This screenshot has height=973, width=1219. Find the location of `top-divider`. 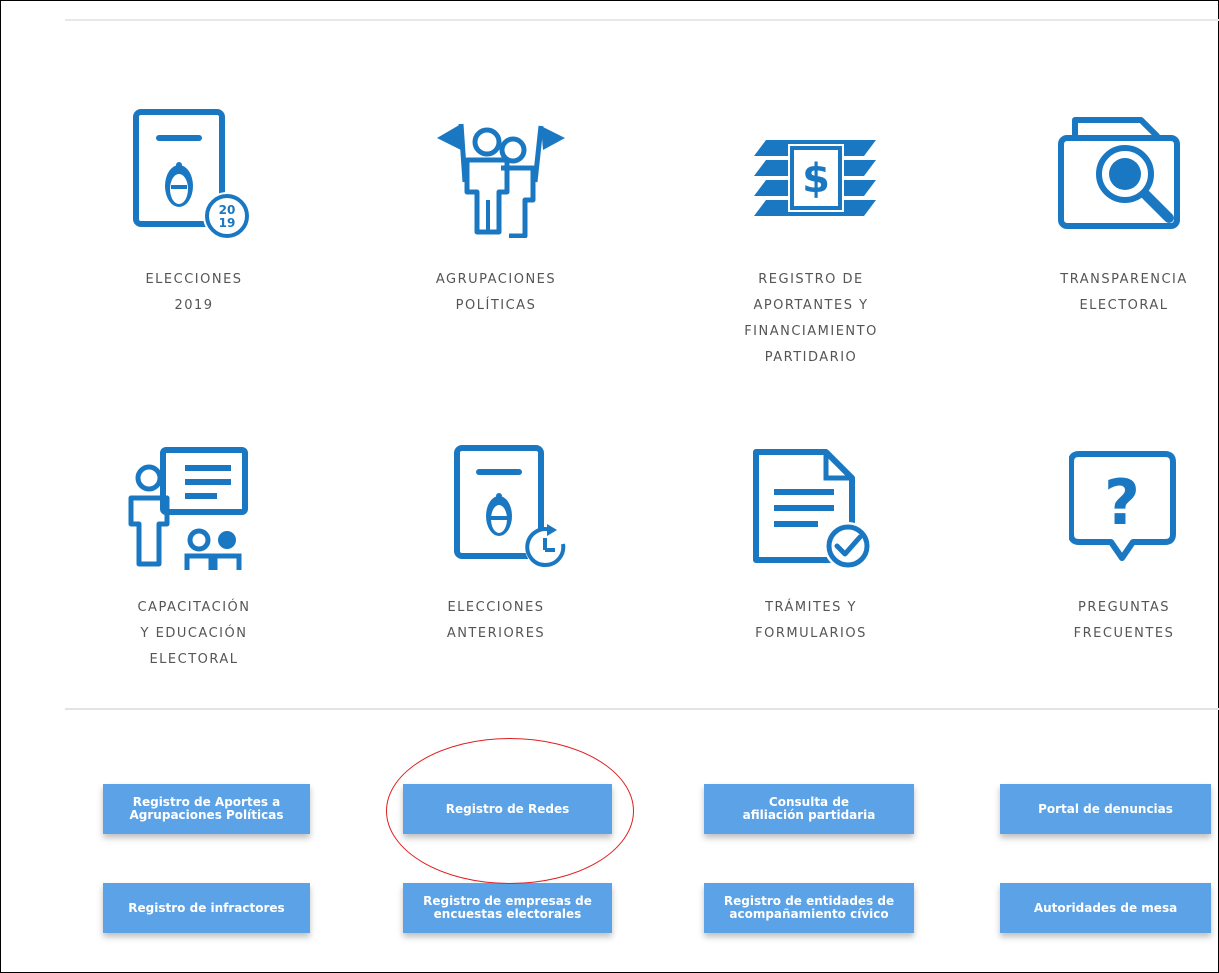

top-divider is located at coordinates (642, 20).